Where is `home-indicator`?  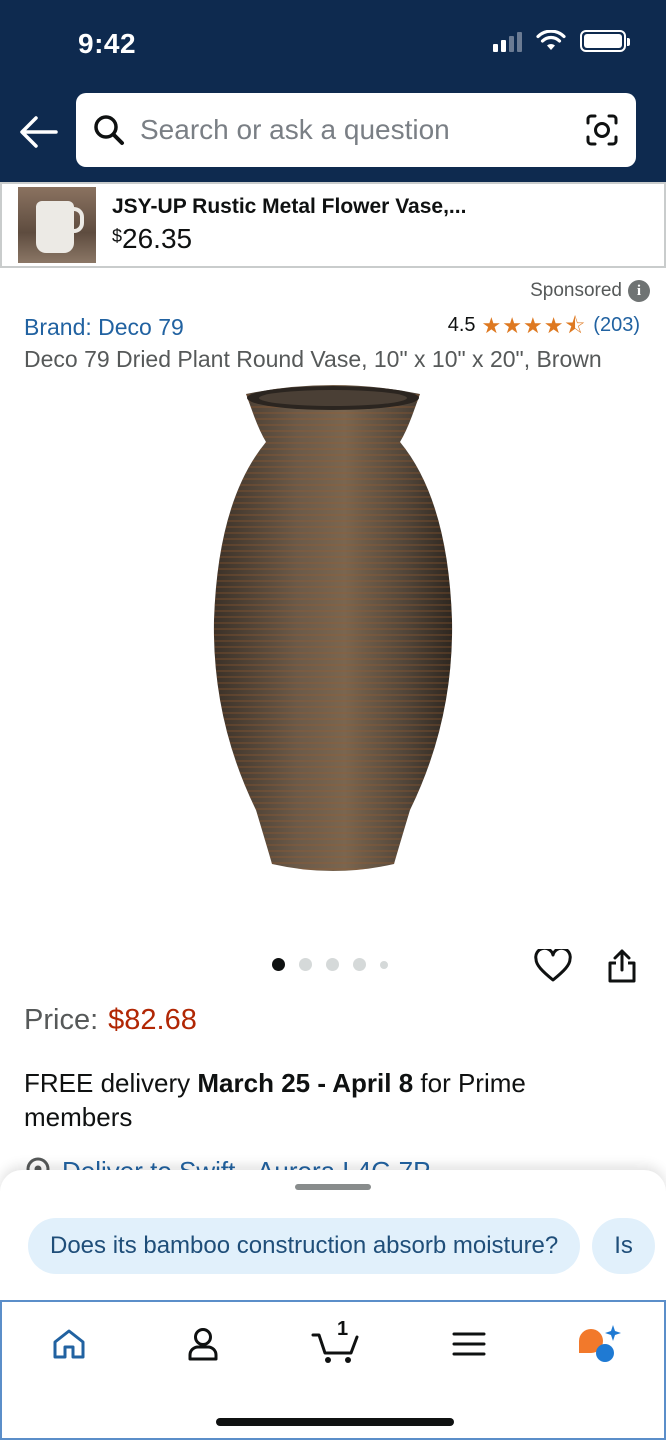
home-indicator is located at coordinates (335, 1422).